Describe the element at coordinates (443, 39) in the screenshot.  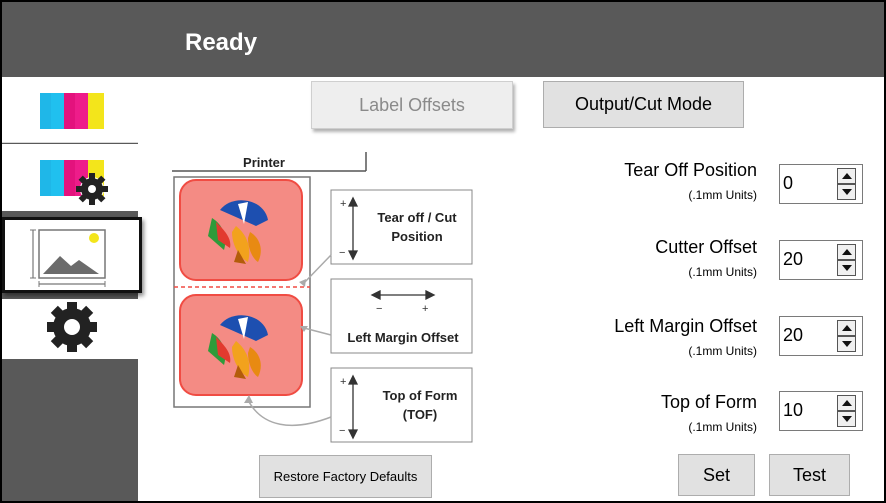
I see `title-bar: Ready` at that location.